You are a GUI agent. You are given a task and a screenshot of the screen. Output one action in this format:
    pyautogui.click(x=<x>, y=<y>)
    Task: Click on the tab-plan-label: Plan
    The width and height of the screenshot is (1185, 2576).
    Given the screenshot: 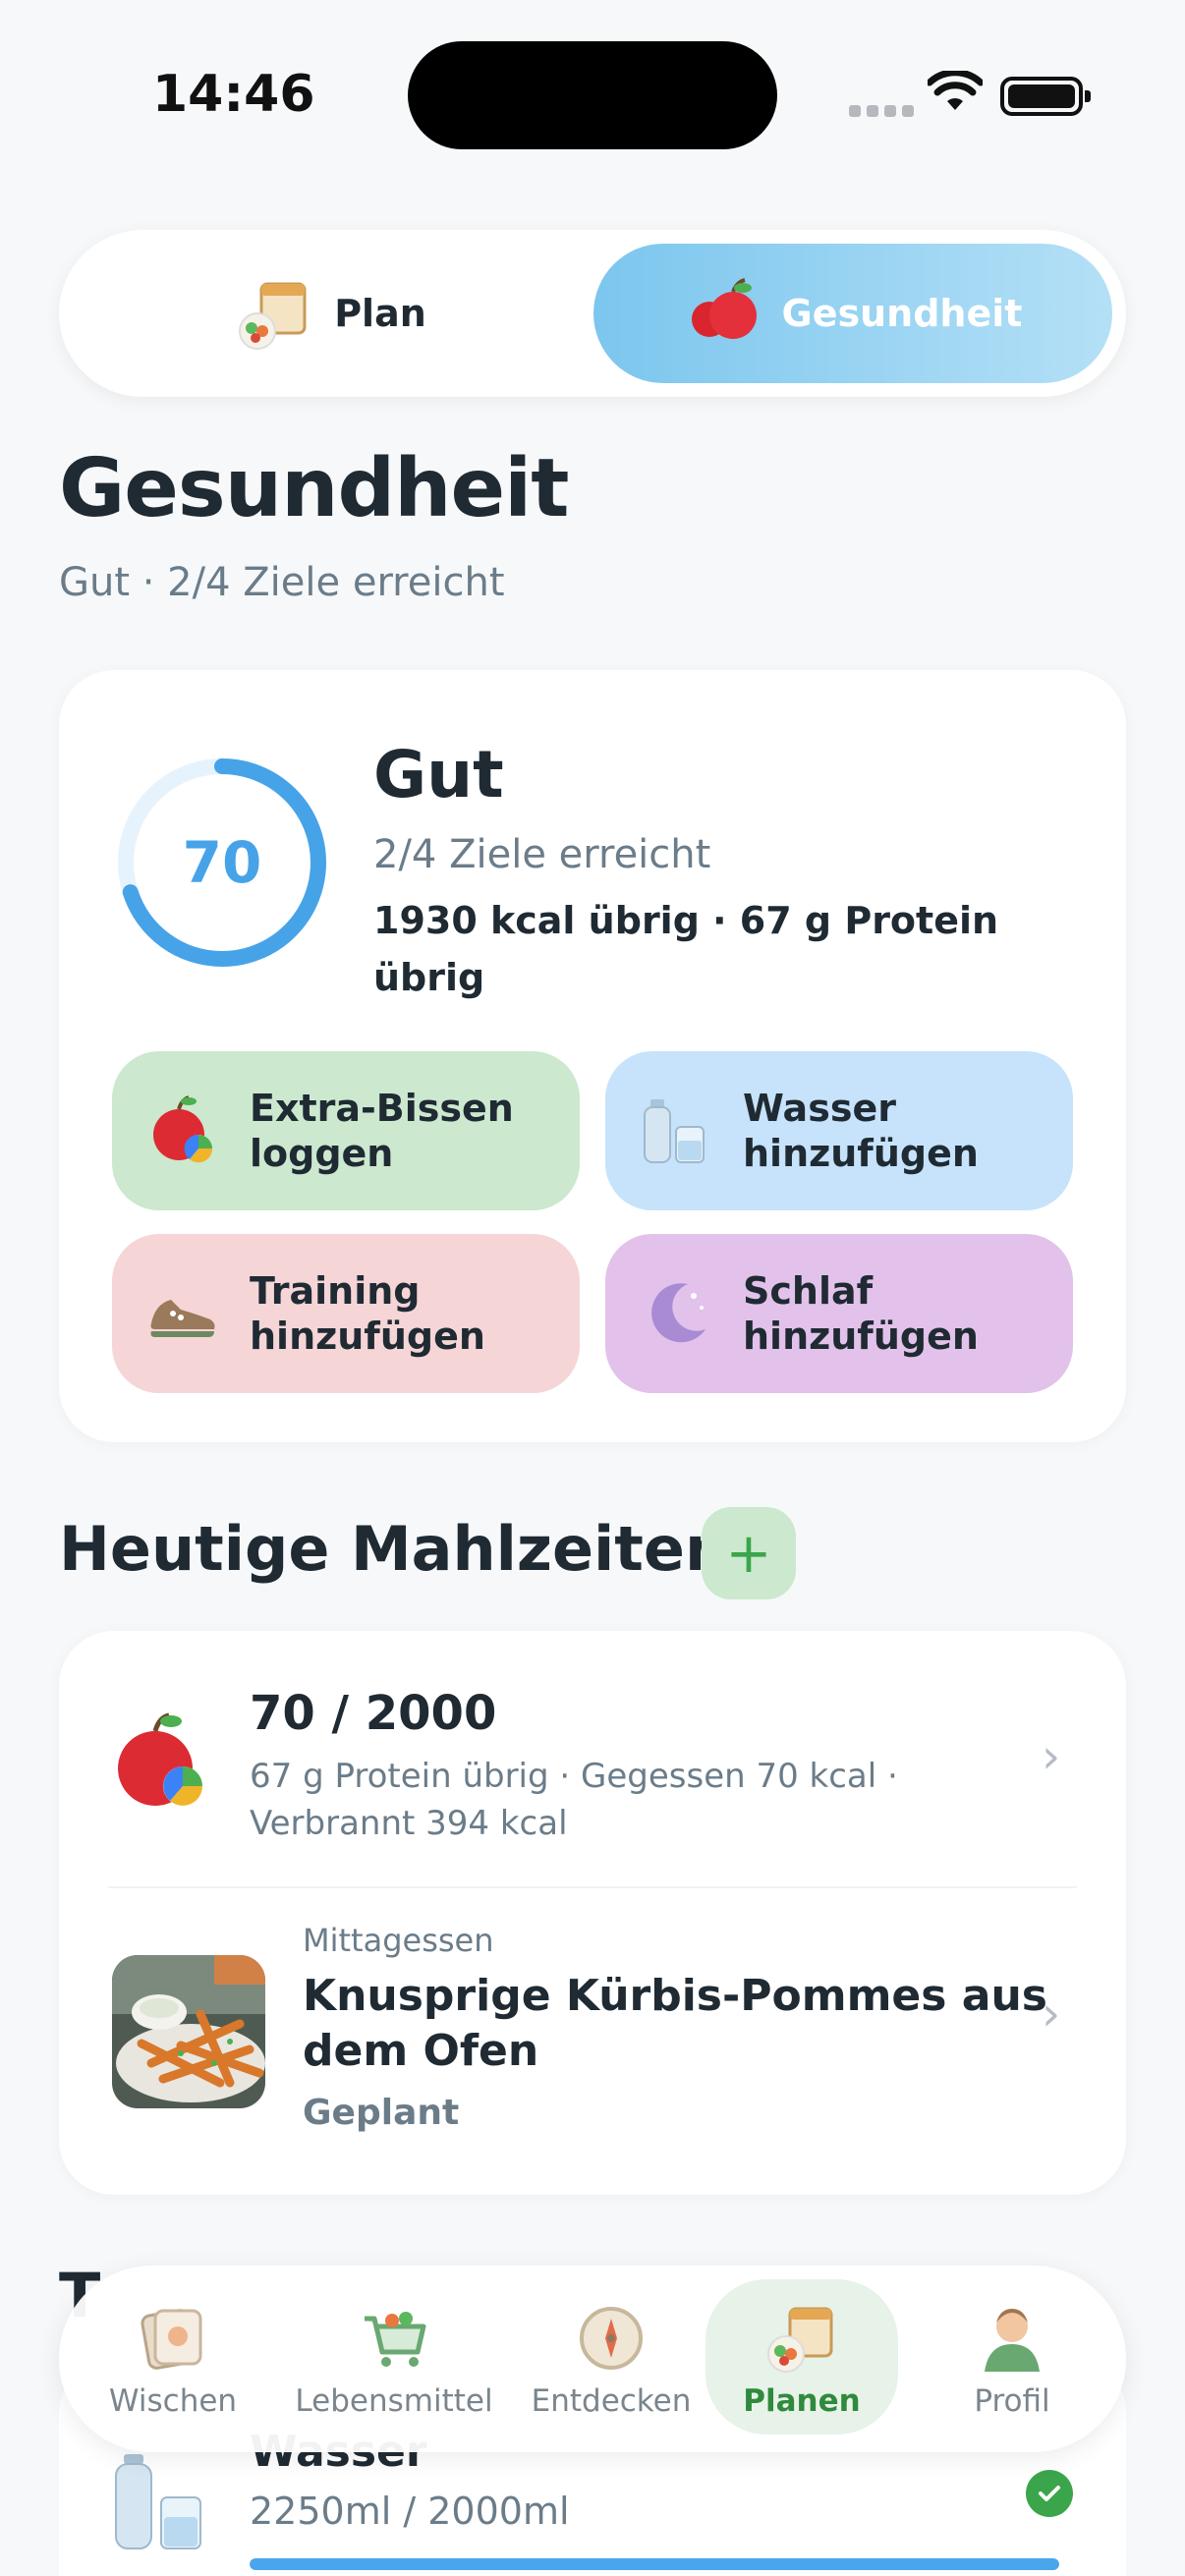 What is the action you would take?
    pyautogui.click(x=380, y=313)
    